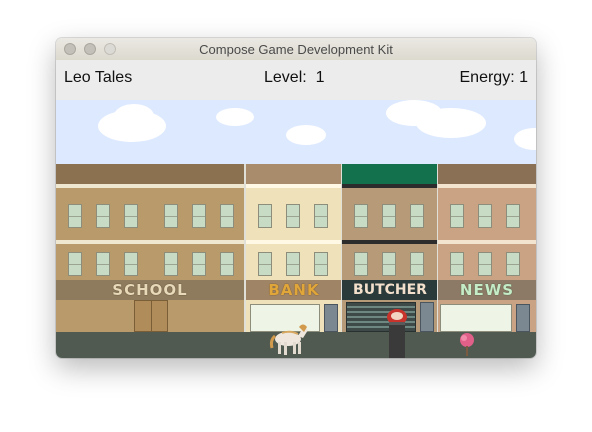 The height and width of the screenshot is (432, 592). I want to click on news-sign: NEWS, so click(487, 290).